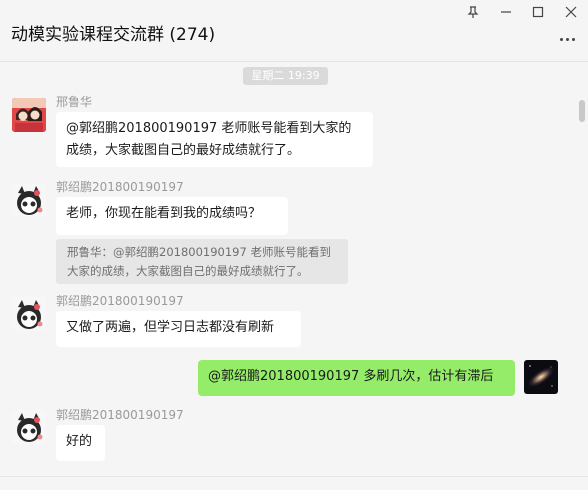 The height and width of the screenshot is (490, 588). What do you see at coordinates (188, 271) in the screenshot?
I see `quote-text-line: 大家的成绩，大家截图自己的最好成绩就行了。` at bounding box center [188, 271].